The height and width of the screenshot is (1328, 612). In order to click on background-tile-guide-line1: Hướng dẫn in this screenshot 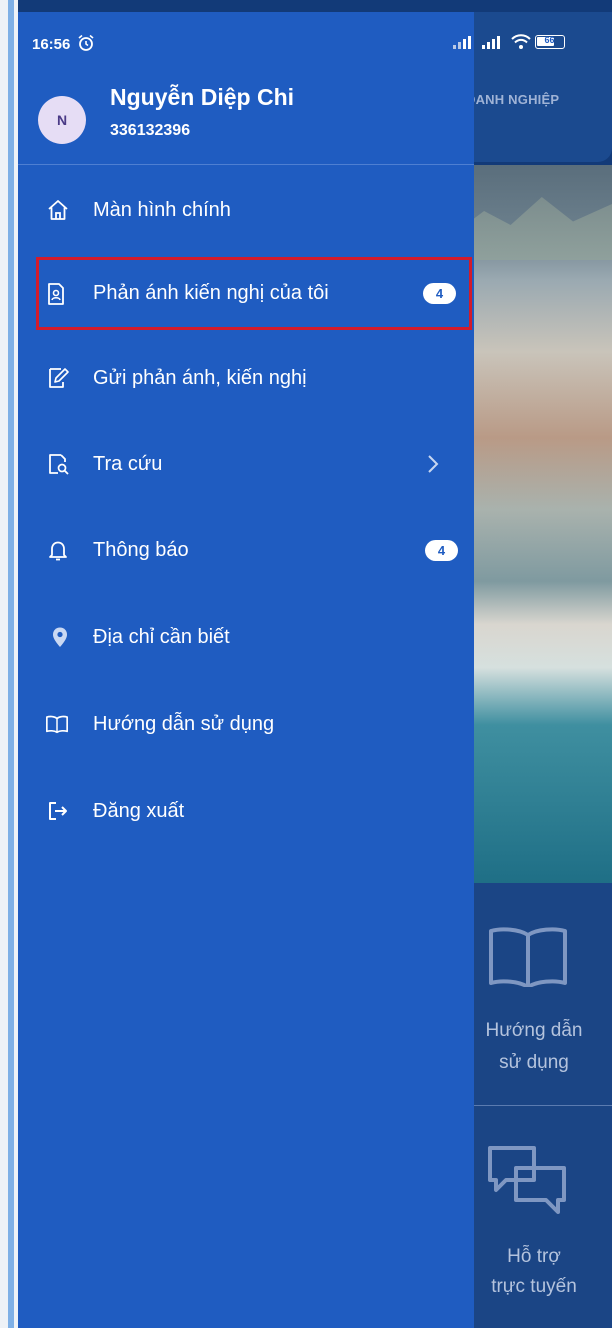, I will do `click(534, 1030)`.